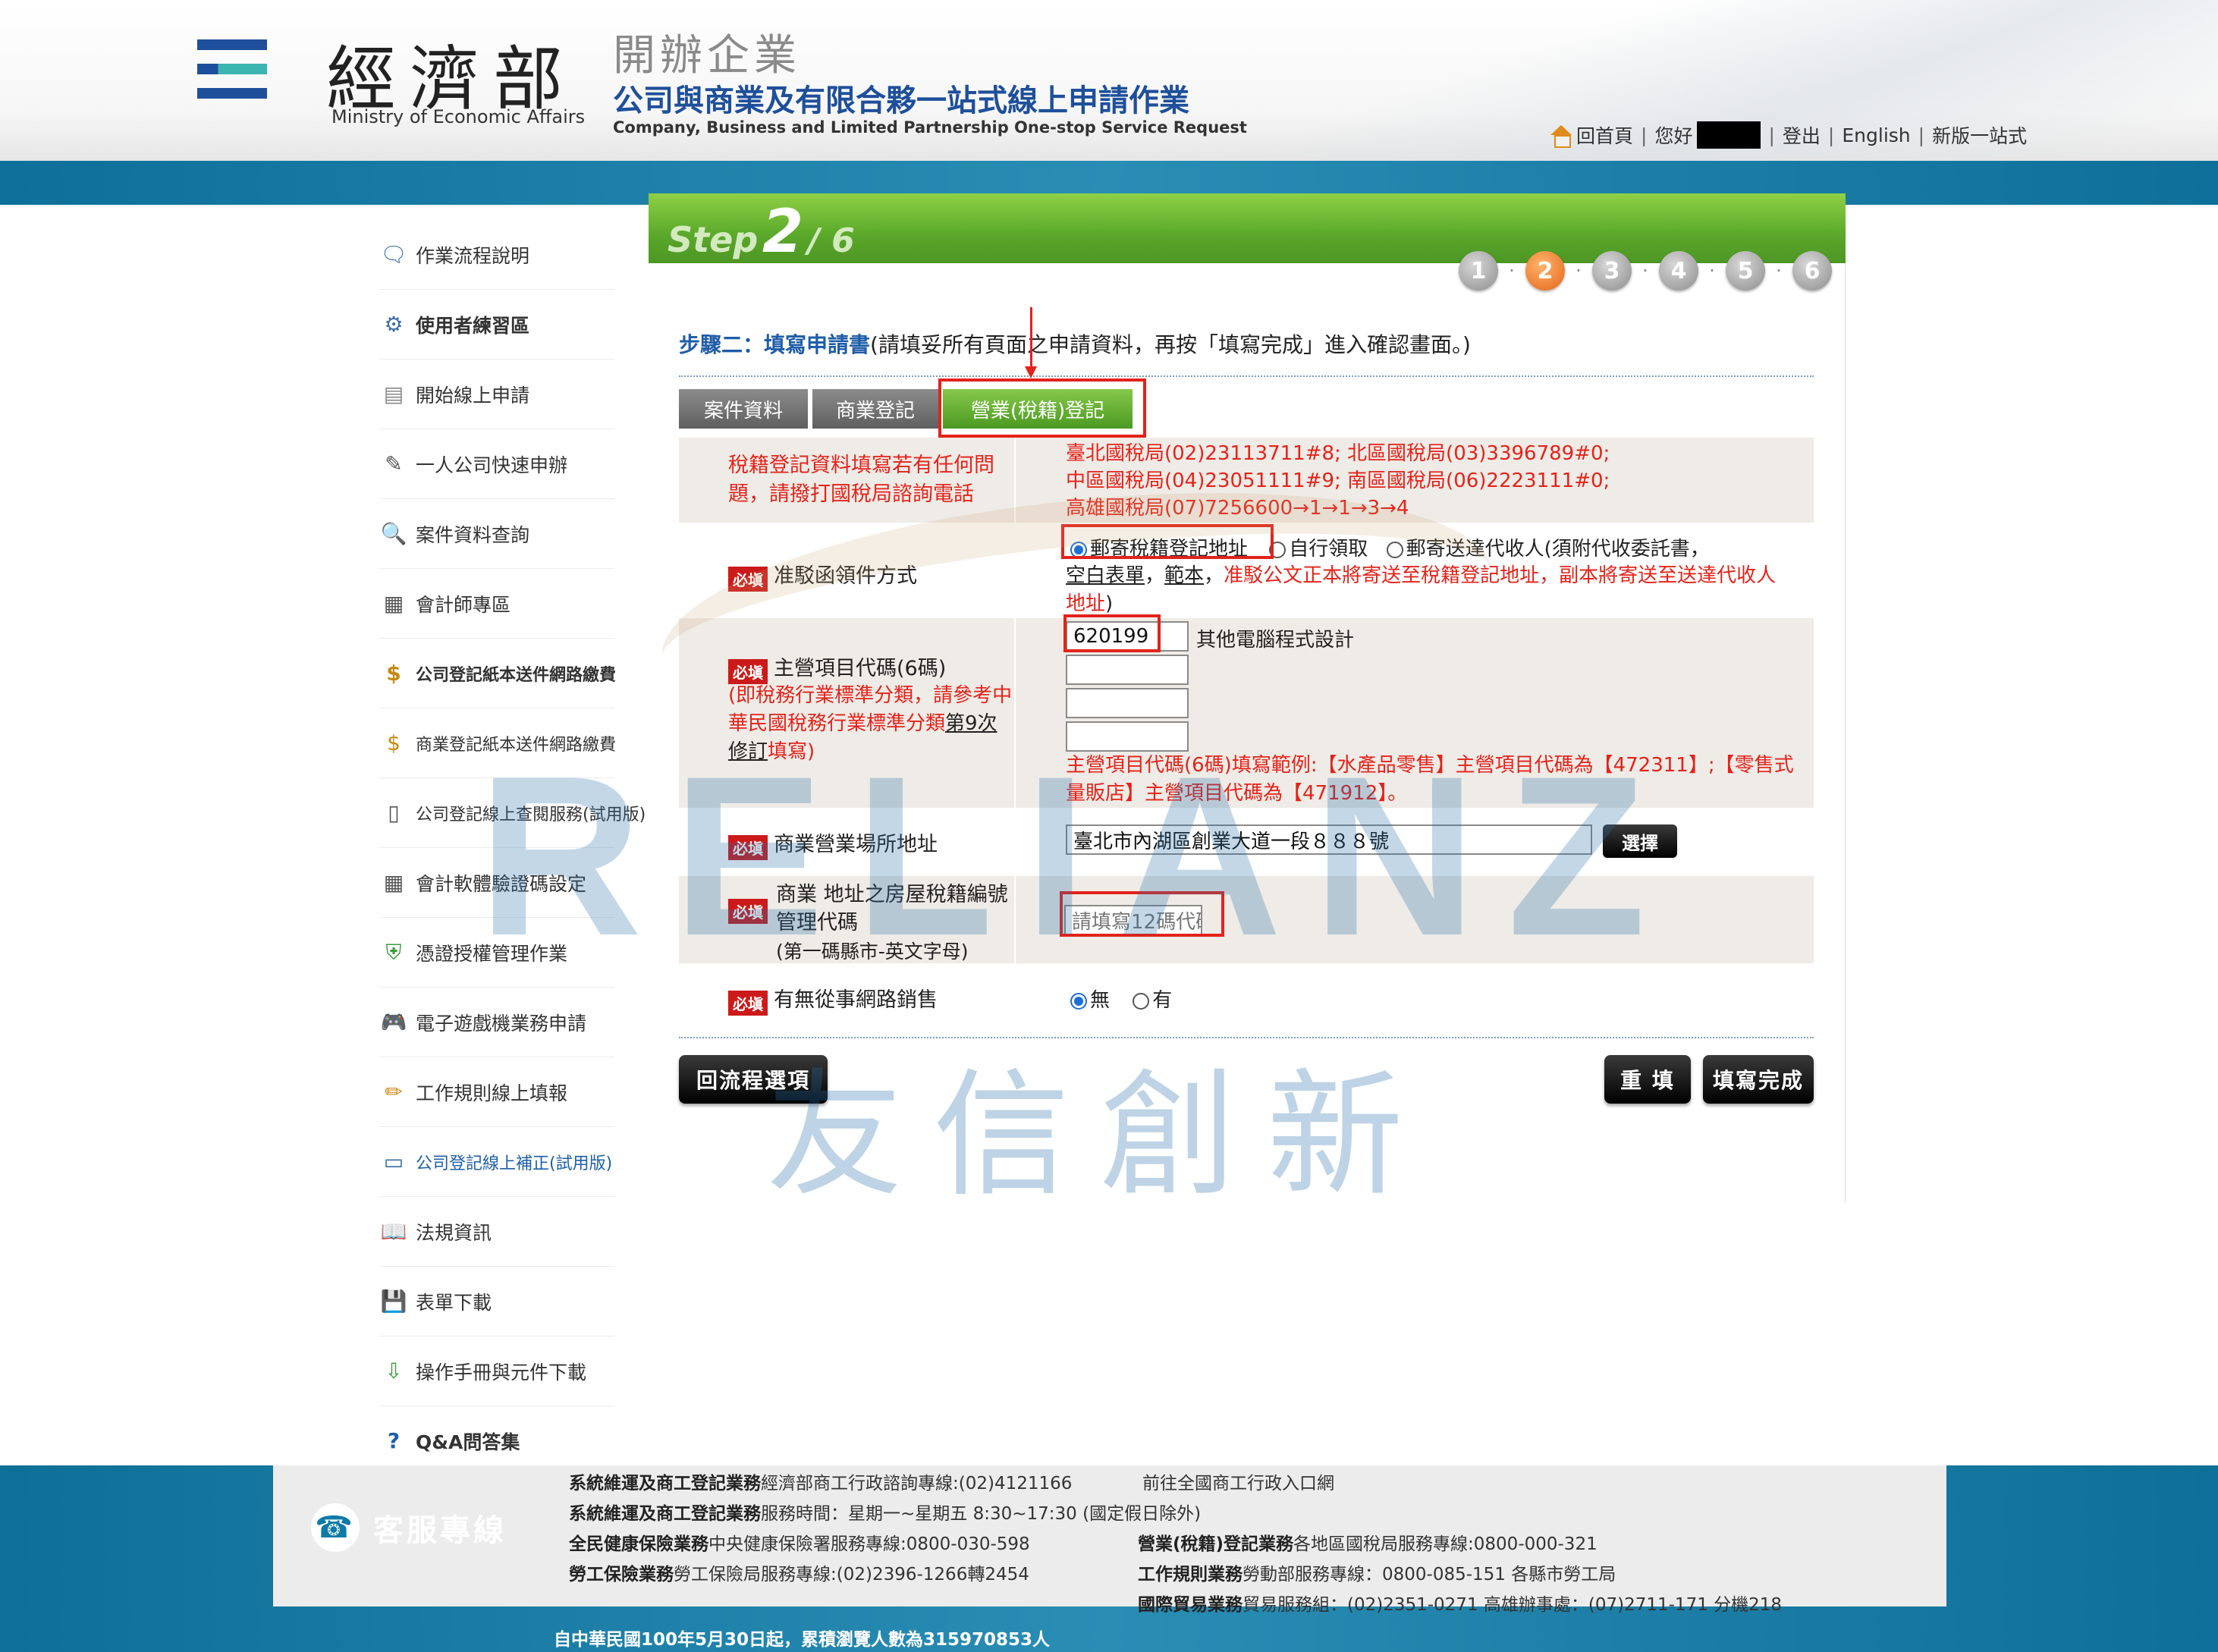 The height and width of the screenshot is (1652, 2218). I want to click on sidebar-item-company-payment: $ 公司登記紙本送件網路繳費, so click(498, 674).